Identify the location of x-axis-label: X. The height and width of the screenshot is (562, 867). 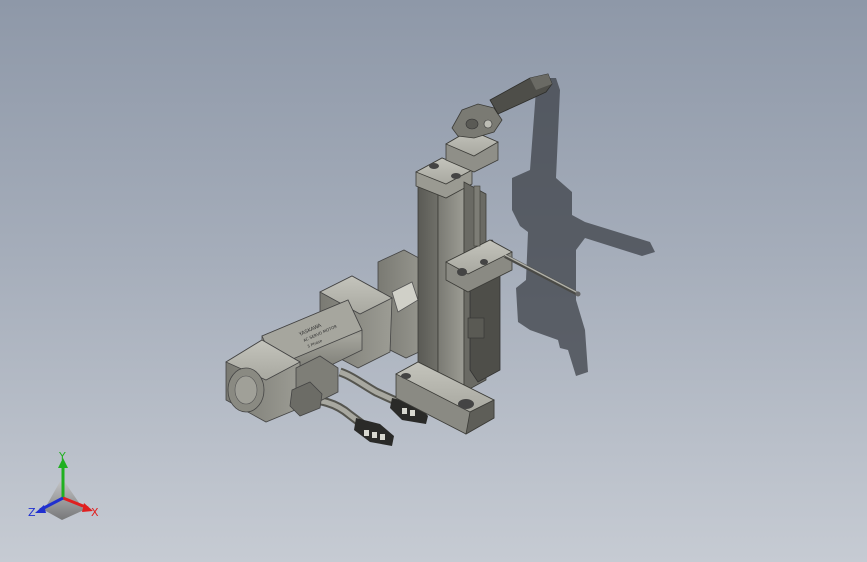
(95, 512).